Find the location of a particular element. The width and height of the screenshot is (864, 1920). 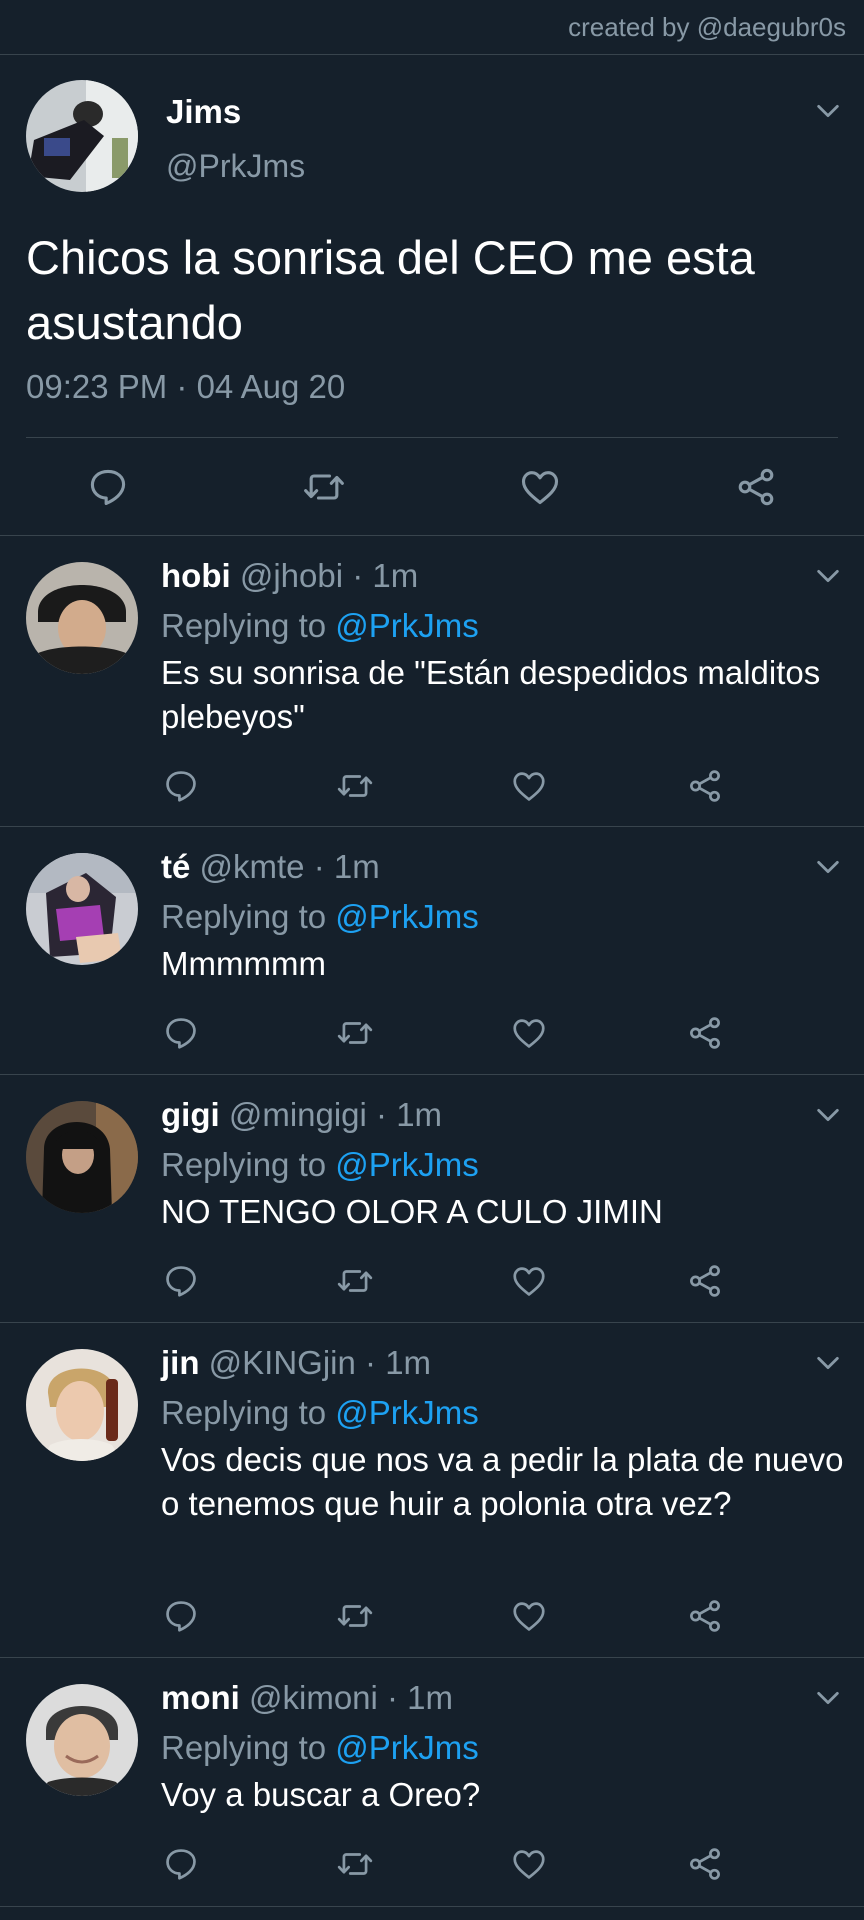

reply-author-meta: @jhobi · 1m is located at coordinates (329, 575).